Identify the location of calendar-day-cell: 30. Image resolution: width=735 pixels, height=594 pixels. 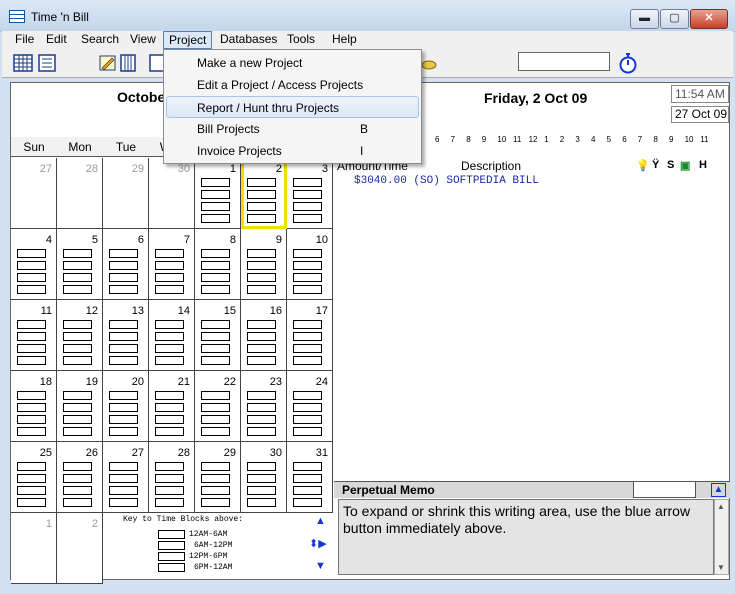
(172, 193).